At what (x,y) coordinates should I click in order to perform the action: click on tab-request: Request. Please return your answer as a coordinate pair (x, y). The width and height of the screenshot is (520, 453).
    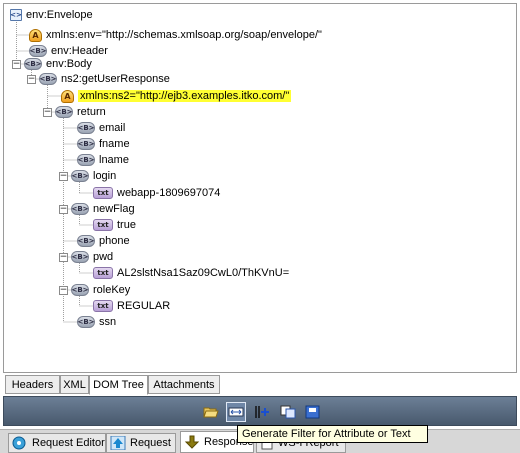
    Looking at the image, I should click on (141, 443).